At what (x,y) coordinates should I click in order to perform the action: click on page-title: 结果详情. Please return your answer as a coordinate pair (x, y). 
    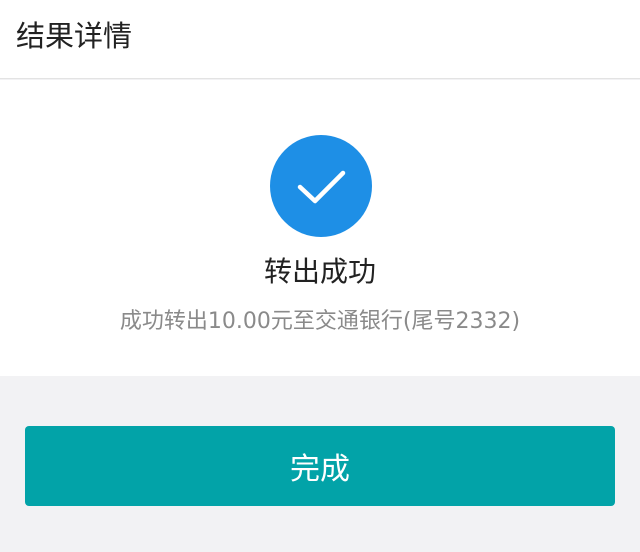
    Looking at the image, I should click on (74, 36).